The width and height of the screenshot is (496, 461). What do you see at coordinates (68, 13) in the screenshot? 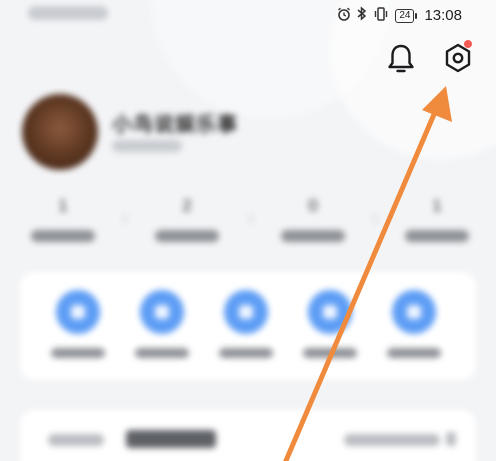
I see `carrier-info` at bounding box center [68, 13].